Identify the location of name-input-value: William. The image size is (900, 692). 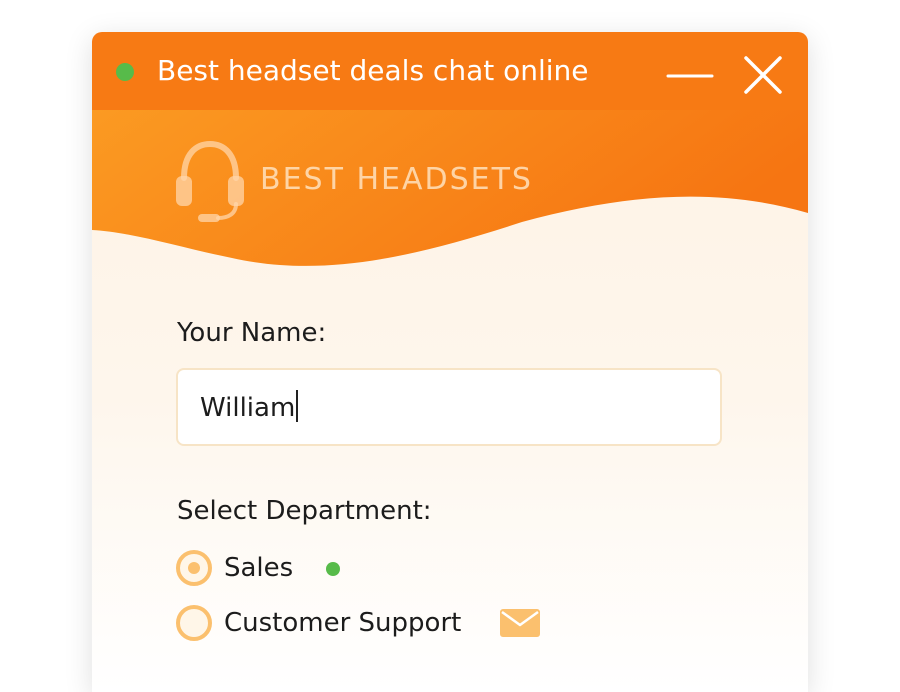
(249, 406).